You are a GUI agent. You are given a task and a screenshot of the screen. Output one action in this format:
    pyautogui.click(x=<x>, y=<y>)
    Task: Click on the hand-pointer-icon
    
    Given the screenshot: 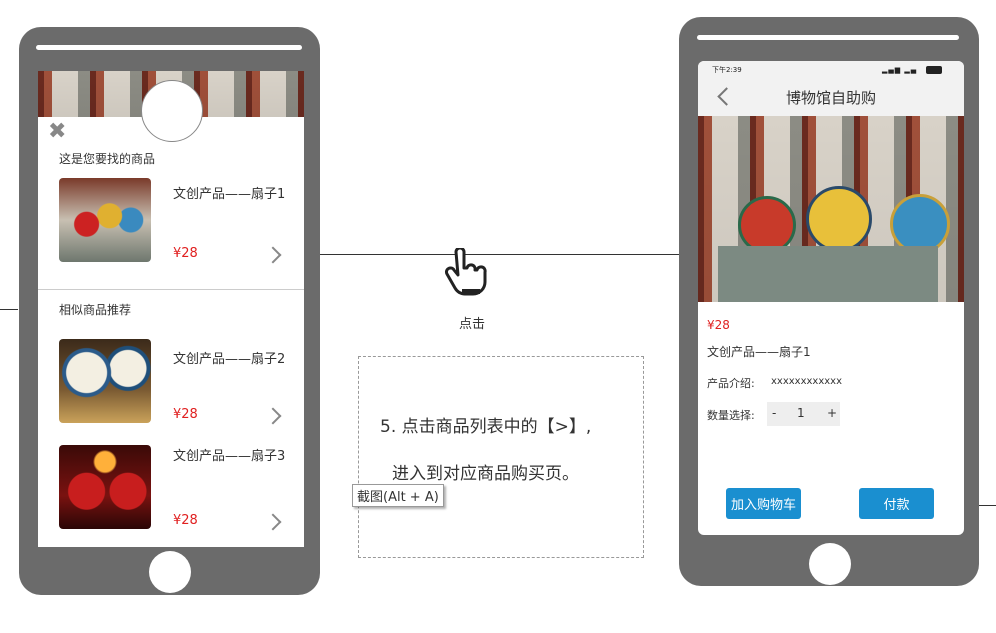 What is the action you would take?
    pyautogui.click(x=468, y=273)
    